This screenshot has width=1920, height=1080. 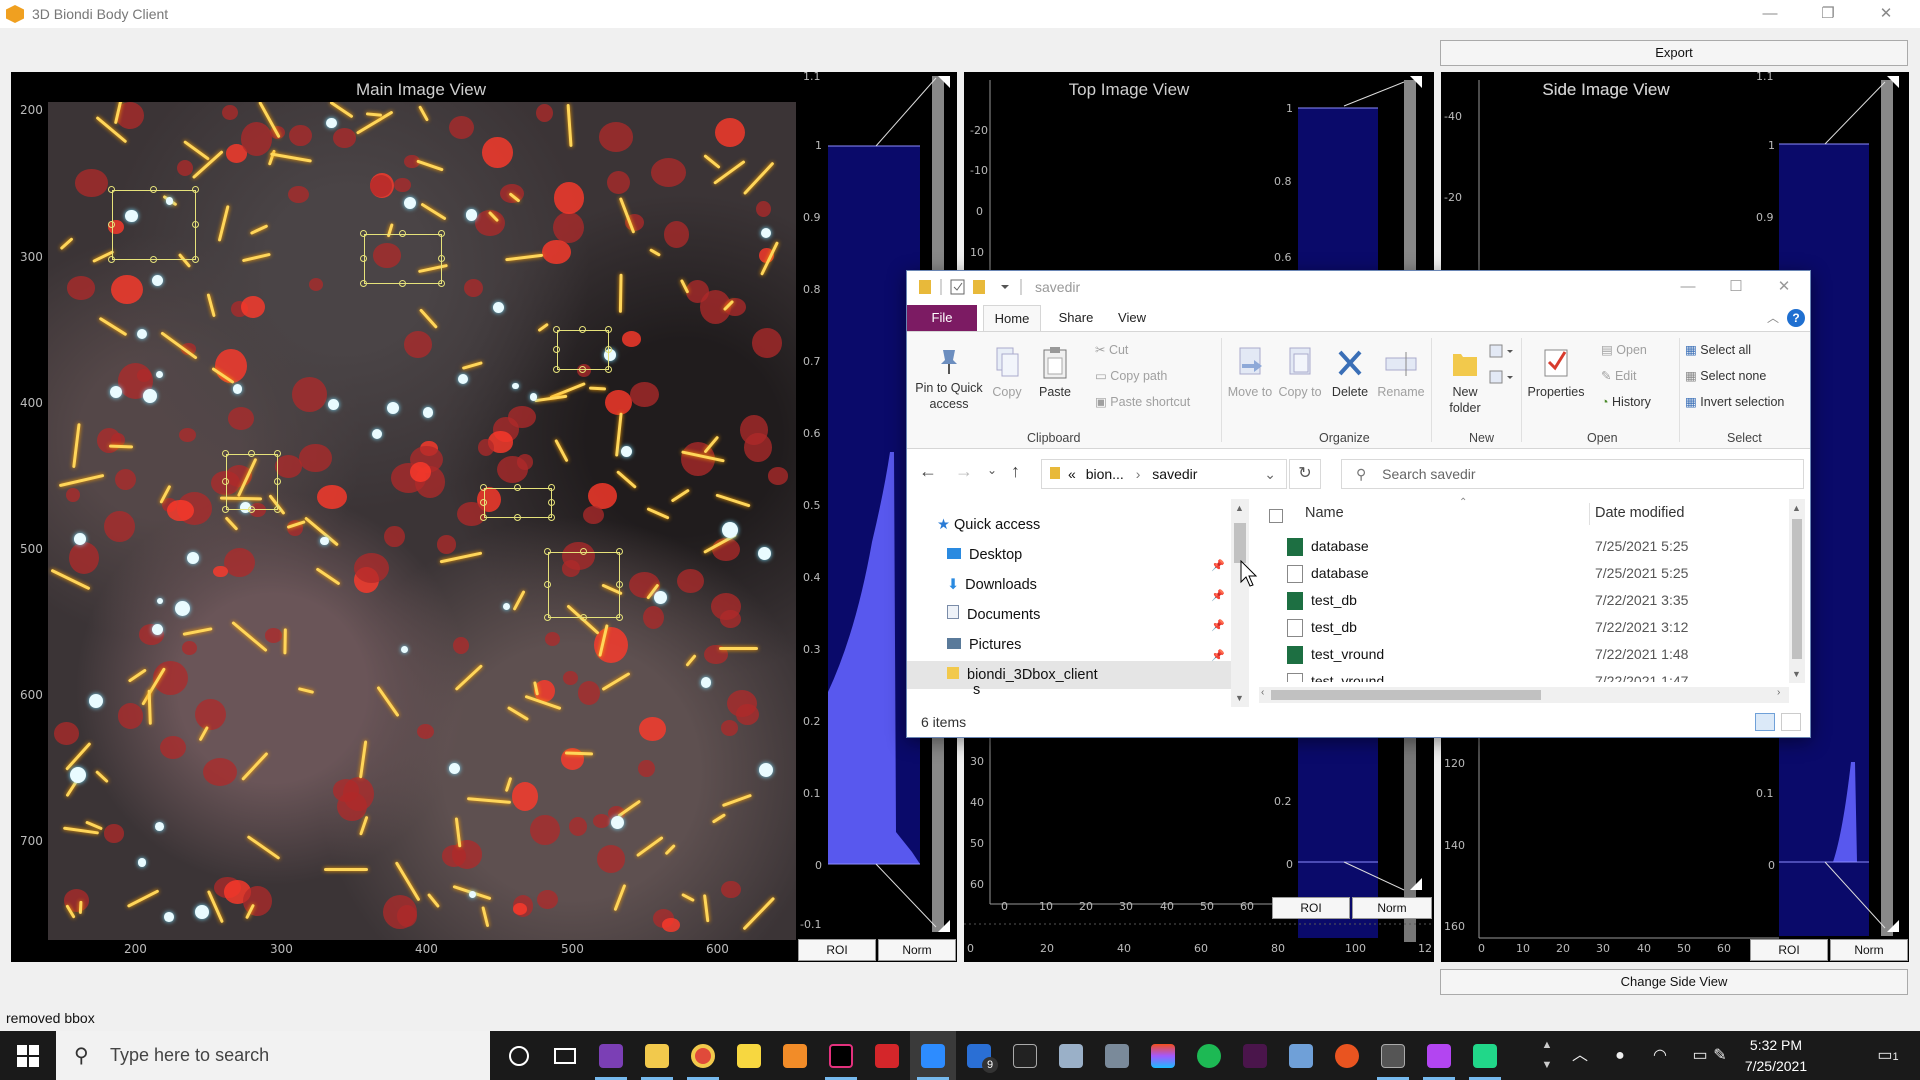 What do you see at coordinates (1524, 675) in the screenshot?
I see `file-row: test_vround 7/22/2021 1:47` at bounding box center [1524, 675].